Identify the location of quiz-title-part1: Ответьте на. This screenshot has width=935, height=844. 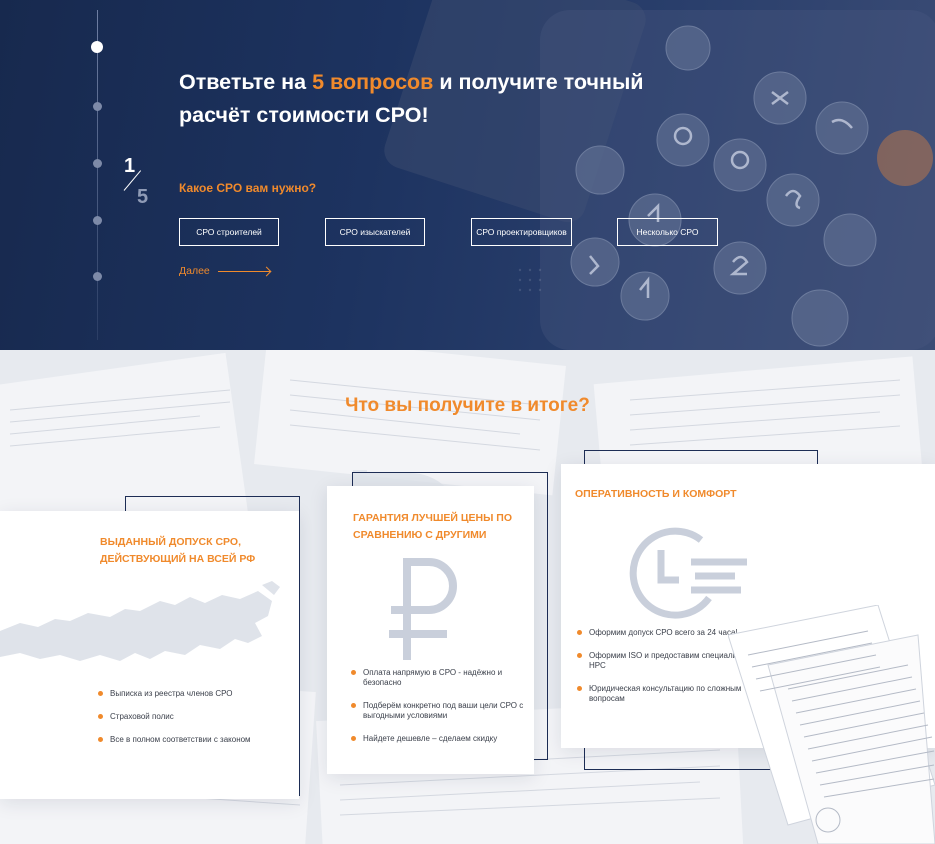
(246, 82).